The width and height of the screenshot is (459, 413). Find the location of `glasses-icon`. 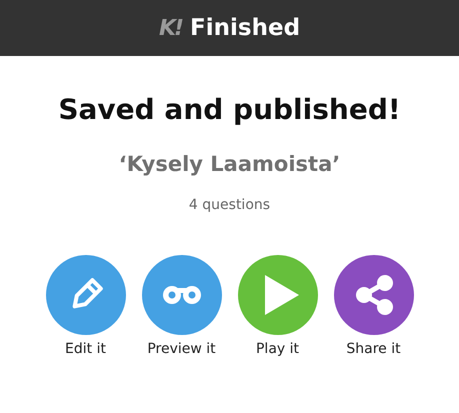

glasses-icon is located at coordinates (182, 295).